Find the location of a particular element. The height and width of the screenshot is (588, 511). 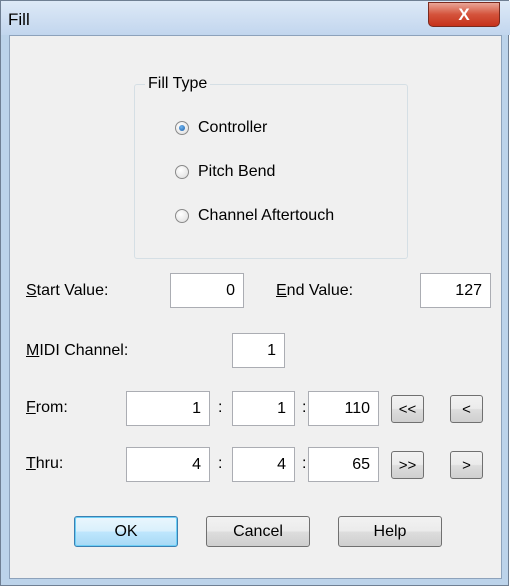

from-label: From: is located at coordinates (47, 408).